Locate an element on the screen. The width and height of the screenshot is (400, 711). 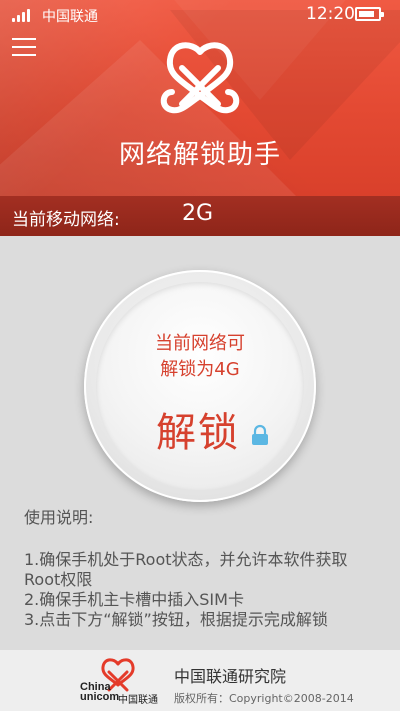
instruction-item: 1.确保手机处于Root状态，并允许本软件获取Root权限 is located at coordinates (186, 569).